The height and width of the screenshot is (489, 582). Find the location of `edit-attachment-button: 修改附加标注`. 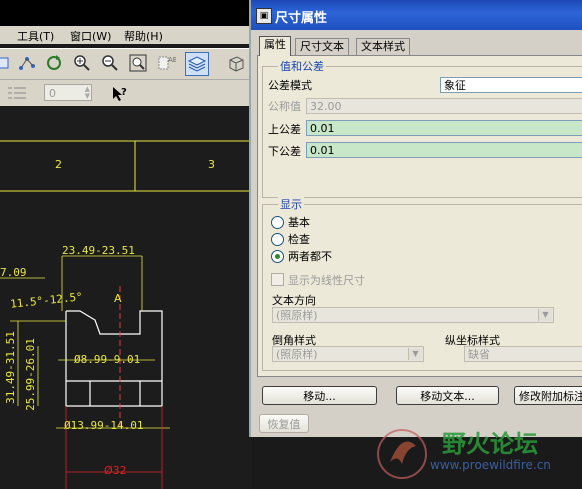

edit-attachment-button: 修改附加标注 is located at coordinates (548, 395).